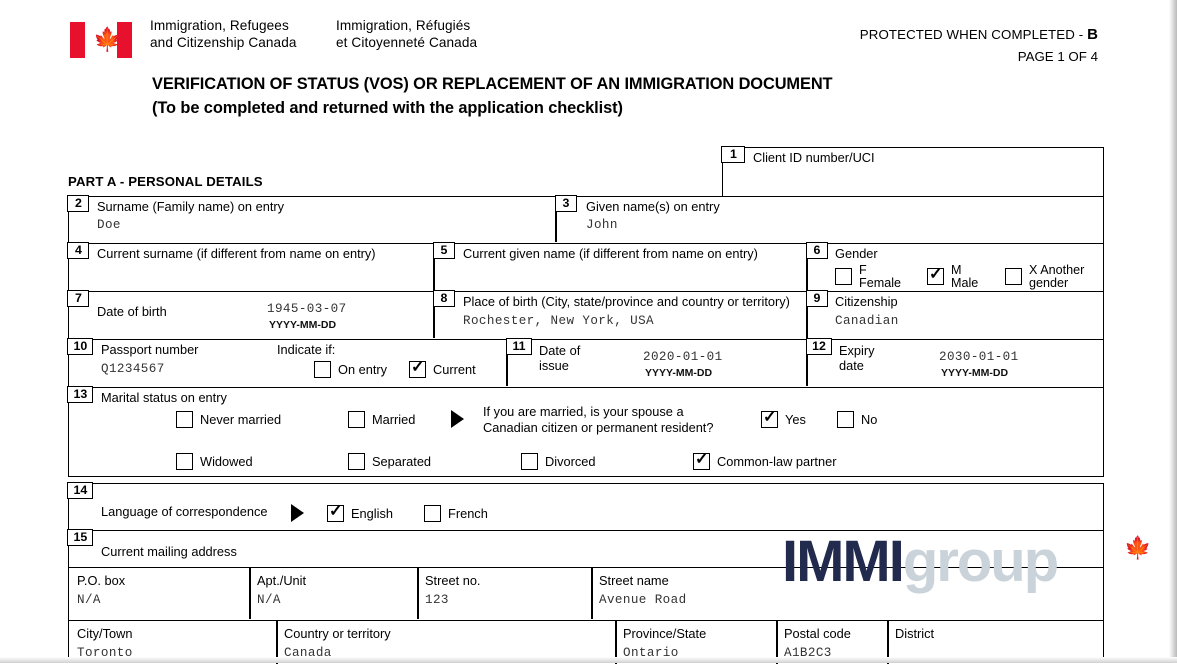  What do you see at coordinates (417, 368) in the screenshot?
I see `passport-current-checkbox` at bounding box center [417, 368].